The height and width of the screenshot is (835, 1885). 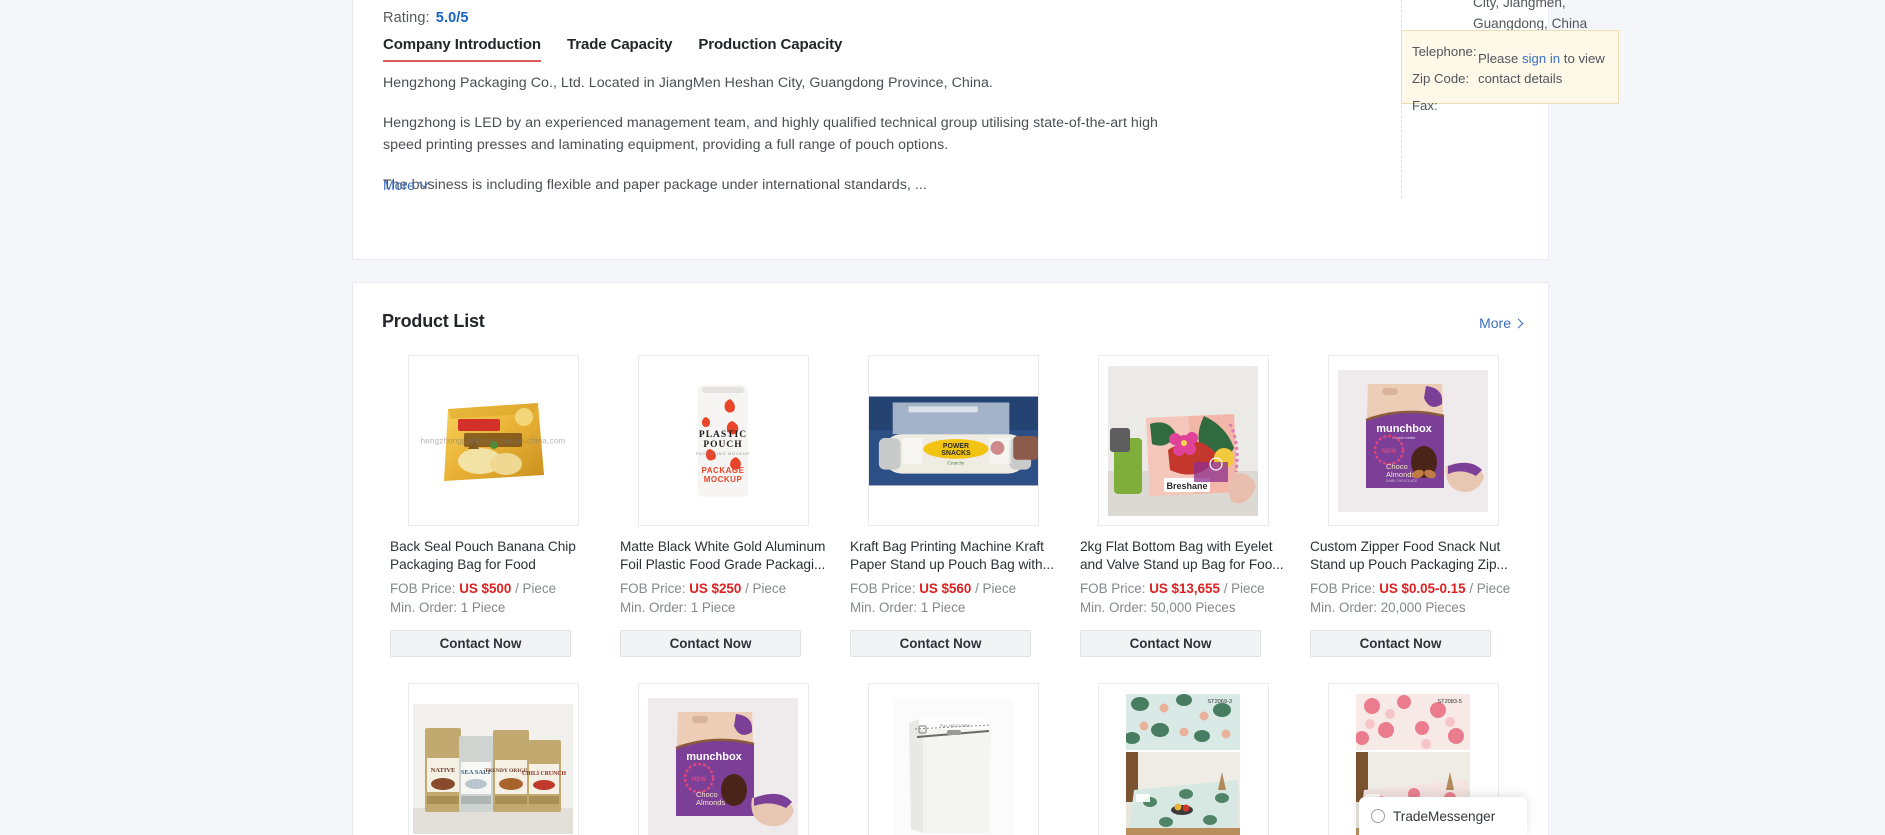 What do you see at coordinates (723, 479) in the screenshot?
I see `svg-text: MOCKUP` at bounding box center [723, 479].